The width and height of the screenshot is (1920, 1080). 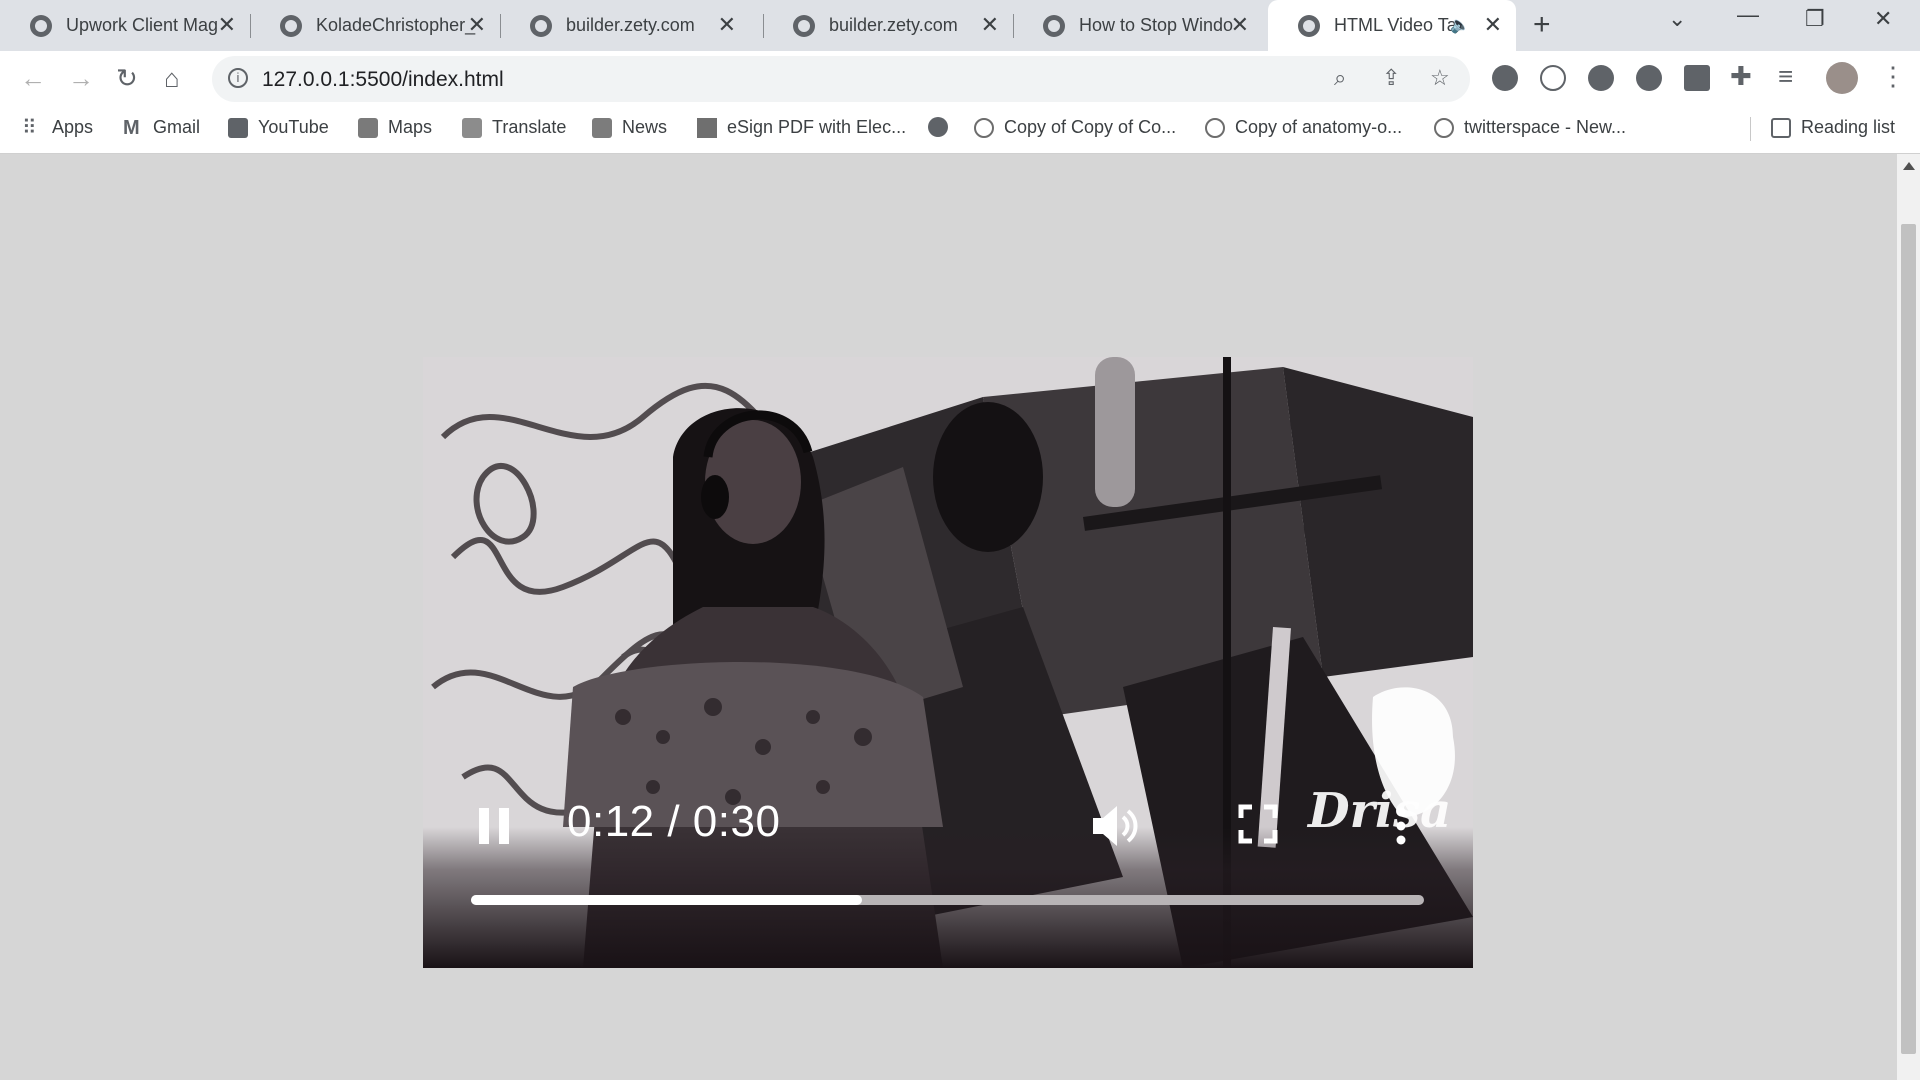 I want to click on maps-icon, so click(x=368, y=127).